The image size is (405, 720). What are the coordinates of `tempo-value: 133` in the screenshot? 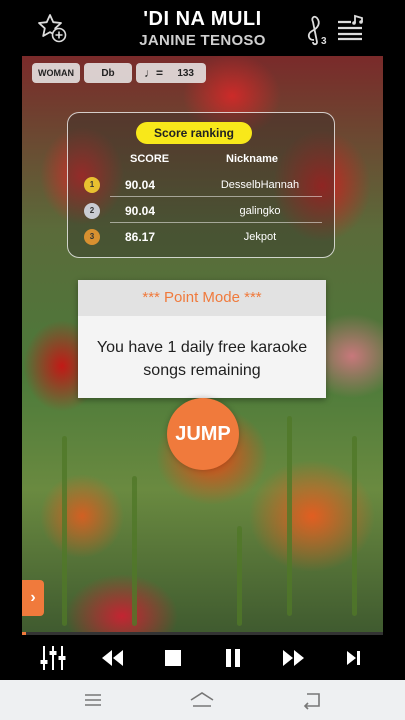 It's located at (185, 73).